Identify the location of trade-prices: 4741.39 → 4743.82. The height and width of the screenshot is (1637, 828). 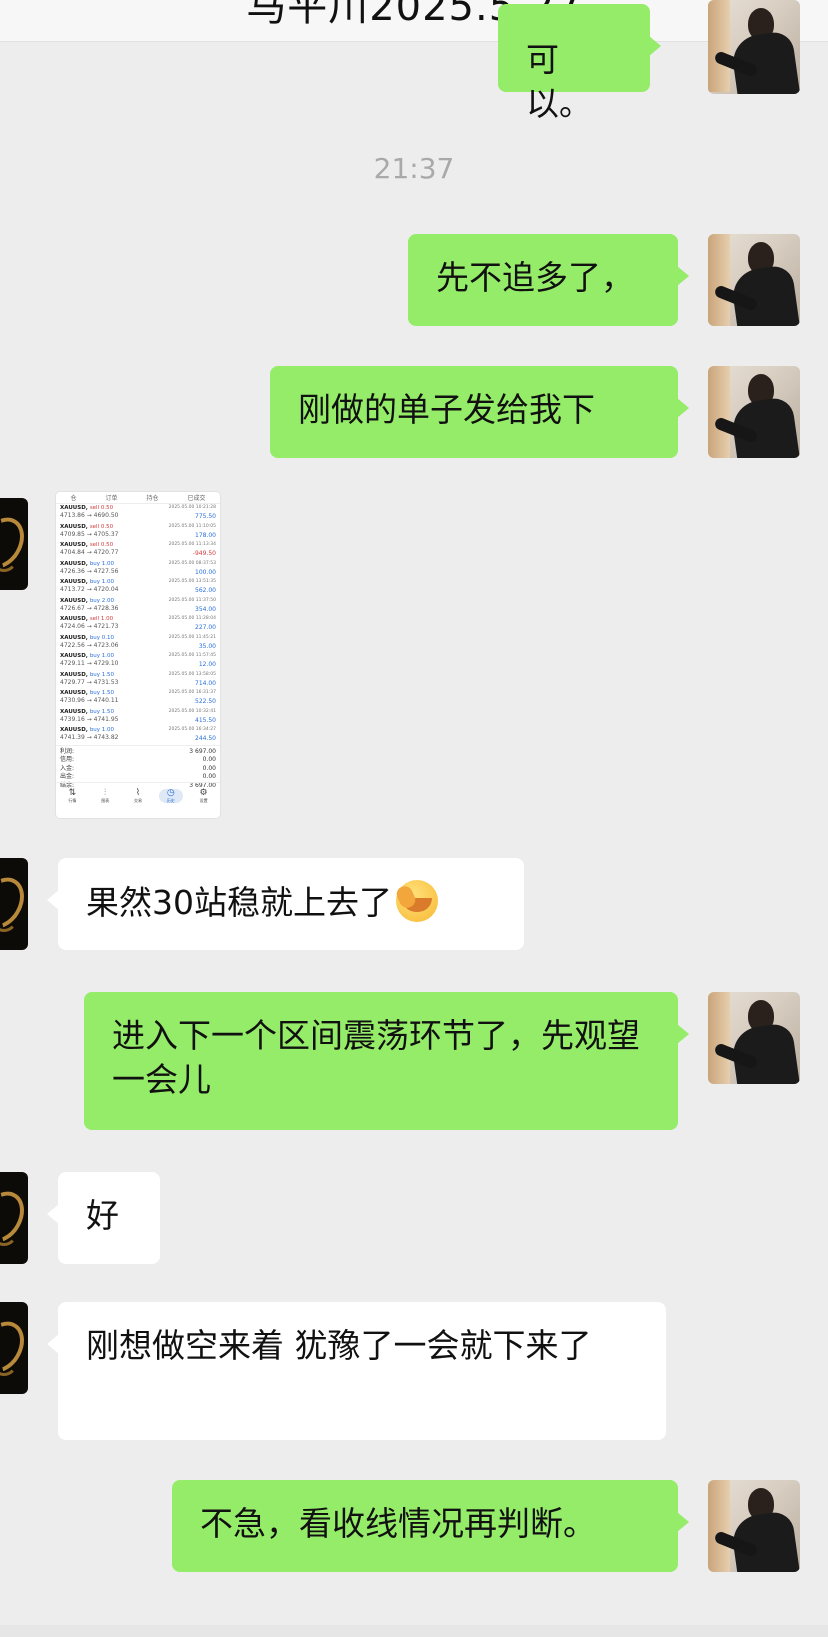
(89, 737).